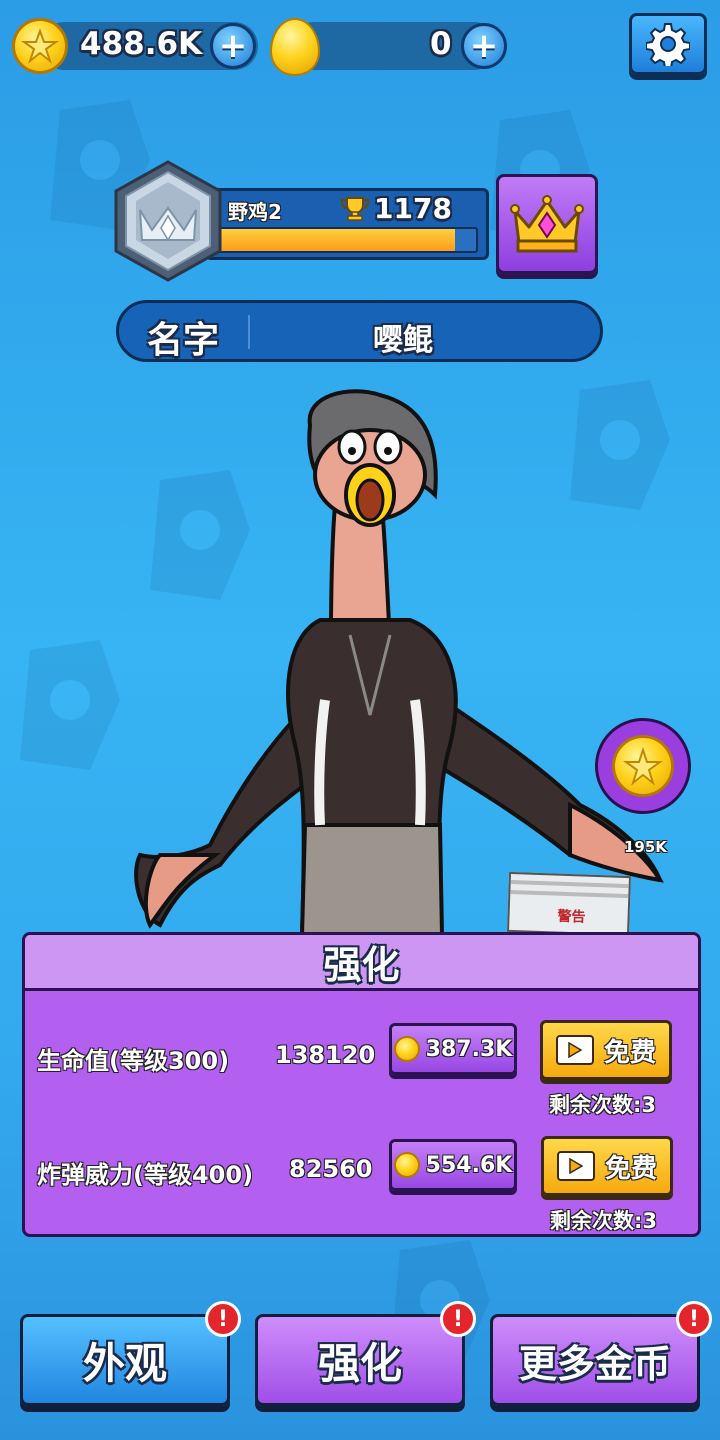 The width and height of the screenshot is (720, 1440). I want to click on add-coins-button: +, so click(233, 46).